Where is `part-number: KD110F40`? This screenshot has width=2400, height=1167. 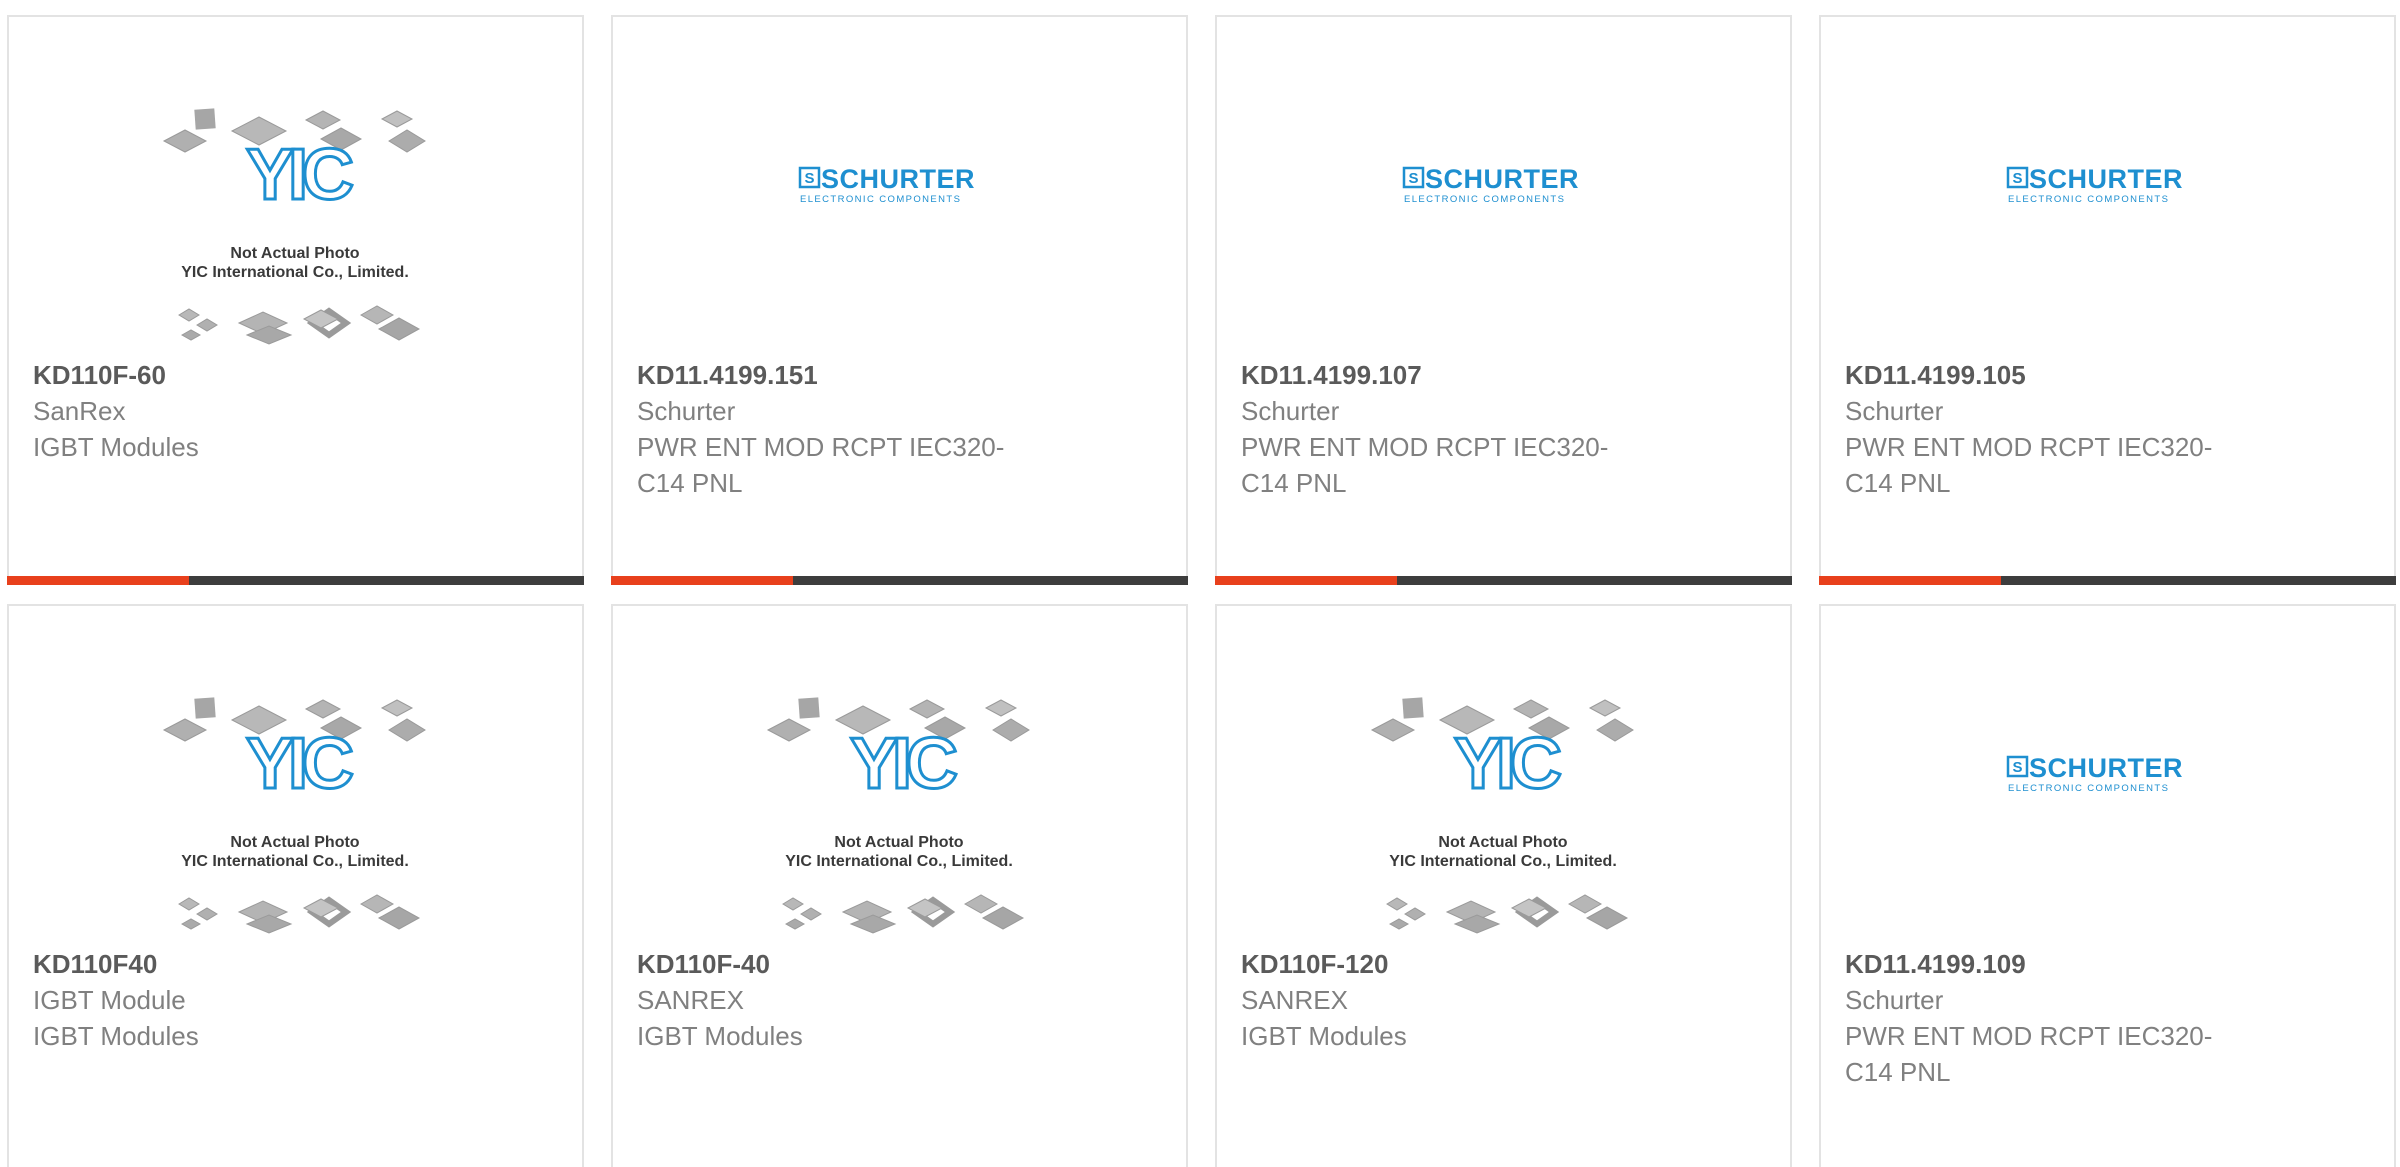
part-number: KD110F40 is located at coordinates (253, 964).